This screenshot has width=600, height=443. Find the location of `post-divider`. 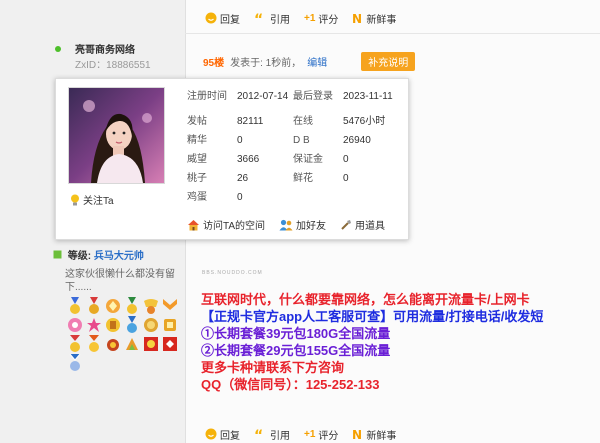

post-divider is located at coordinates (392, 33).